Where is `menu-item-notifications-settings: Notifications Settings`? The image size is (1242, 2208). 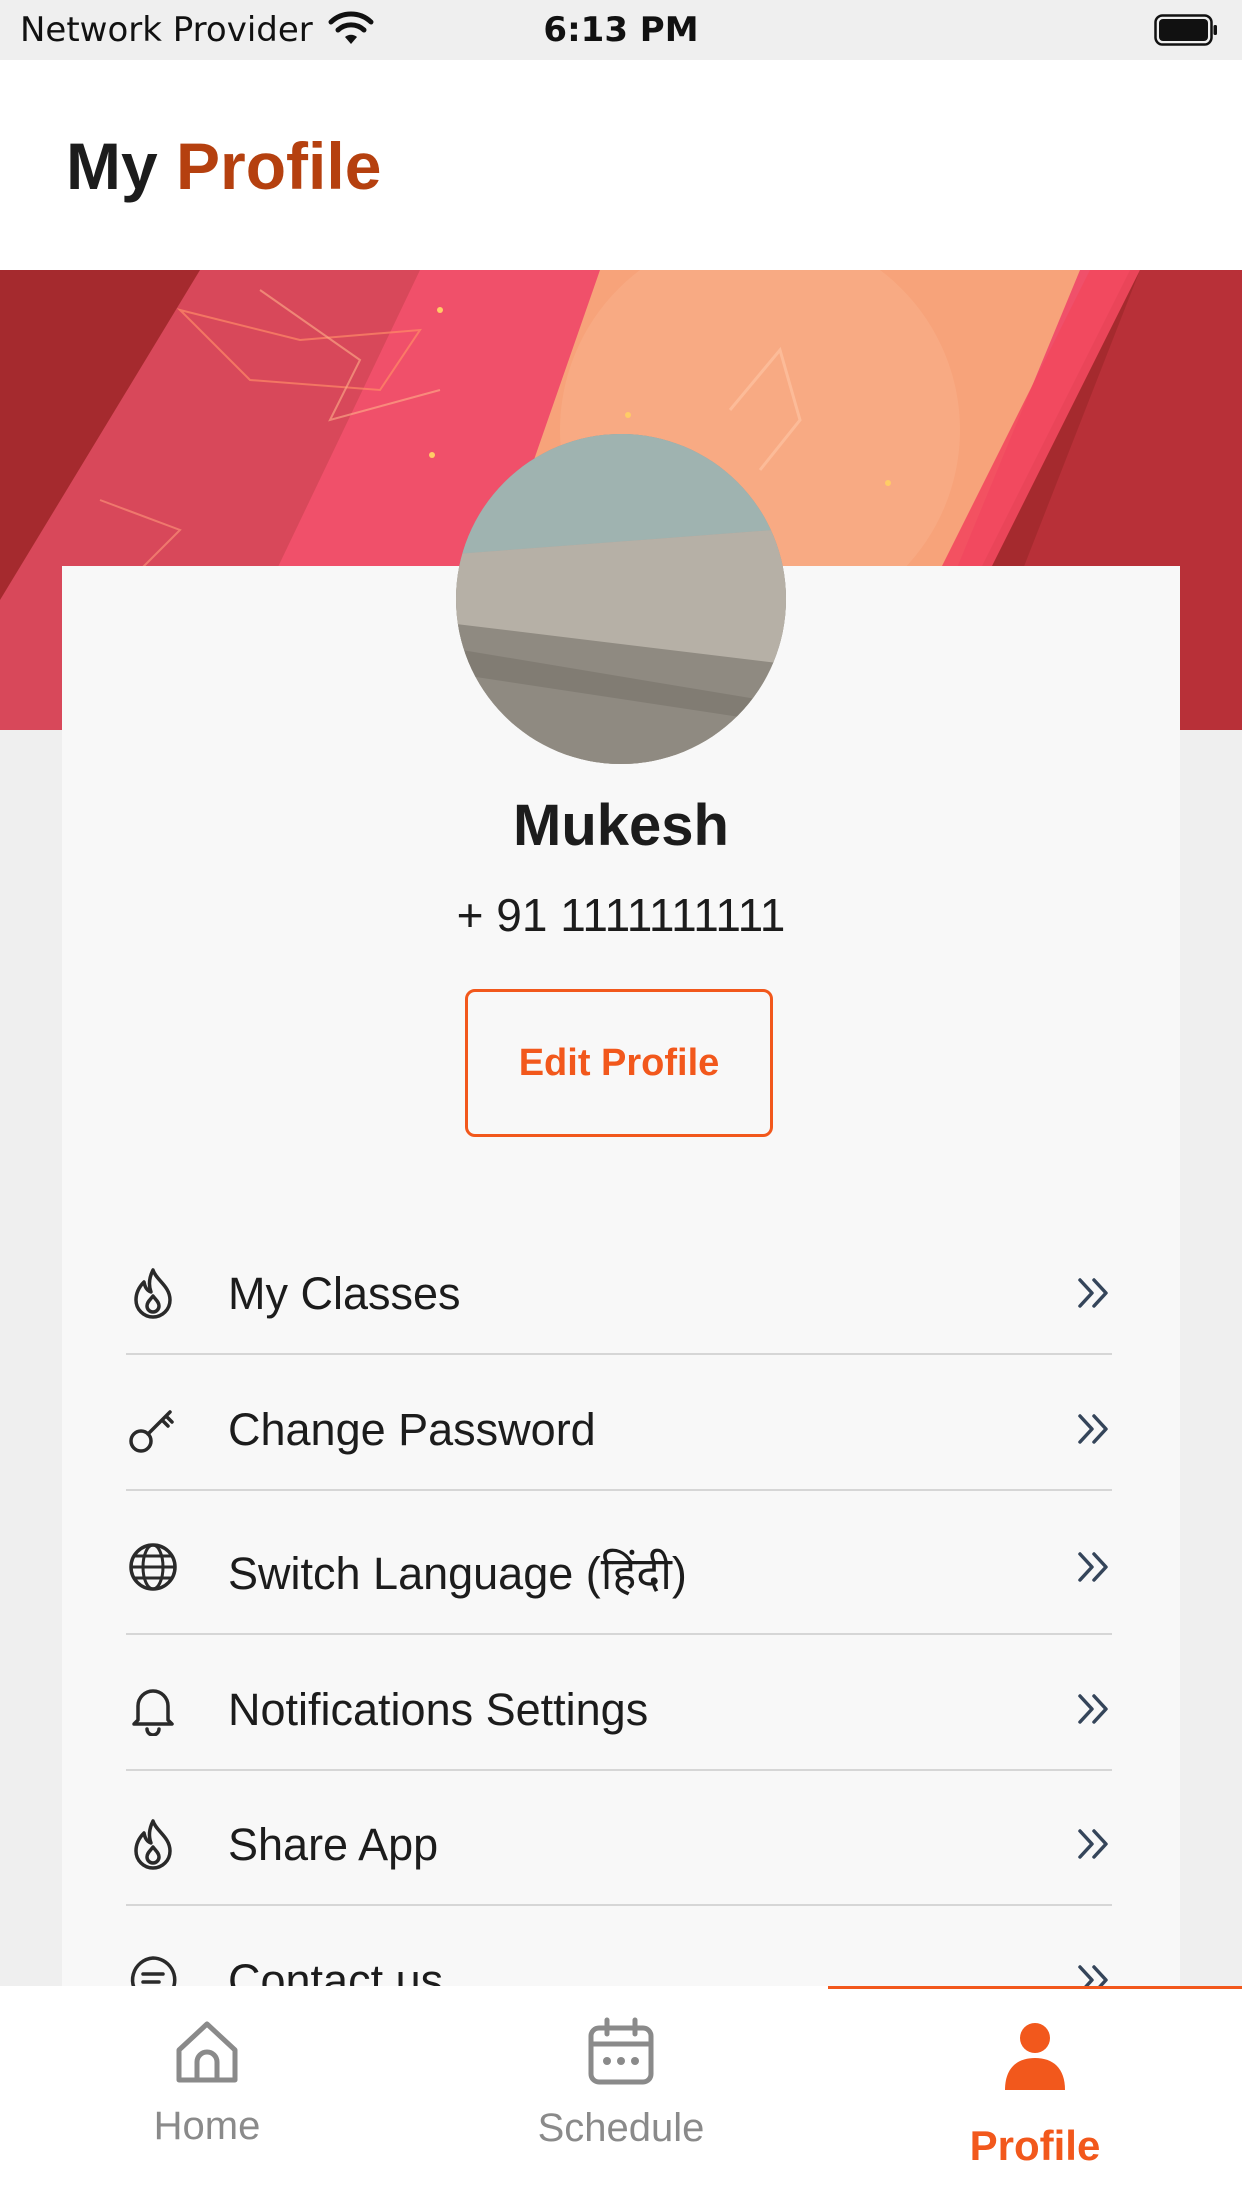 menu-item-notifications-settings: Notifications Settings is located at coordinates (619, 1709).